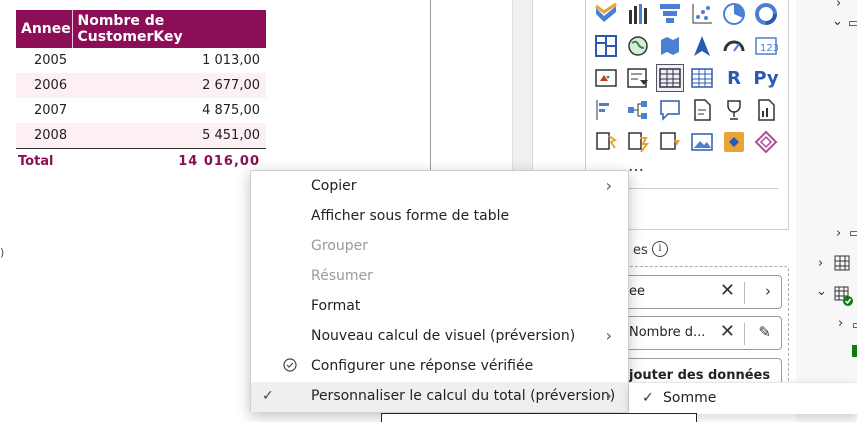 The width and height of the screenshot is (857, 422). What do you see at coordinates (769, 48) in the screenshot?
I see `svg-text: 123` at bounding box center [769, 48].